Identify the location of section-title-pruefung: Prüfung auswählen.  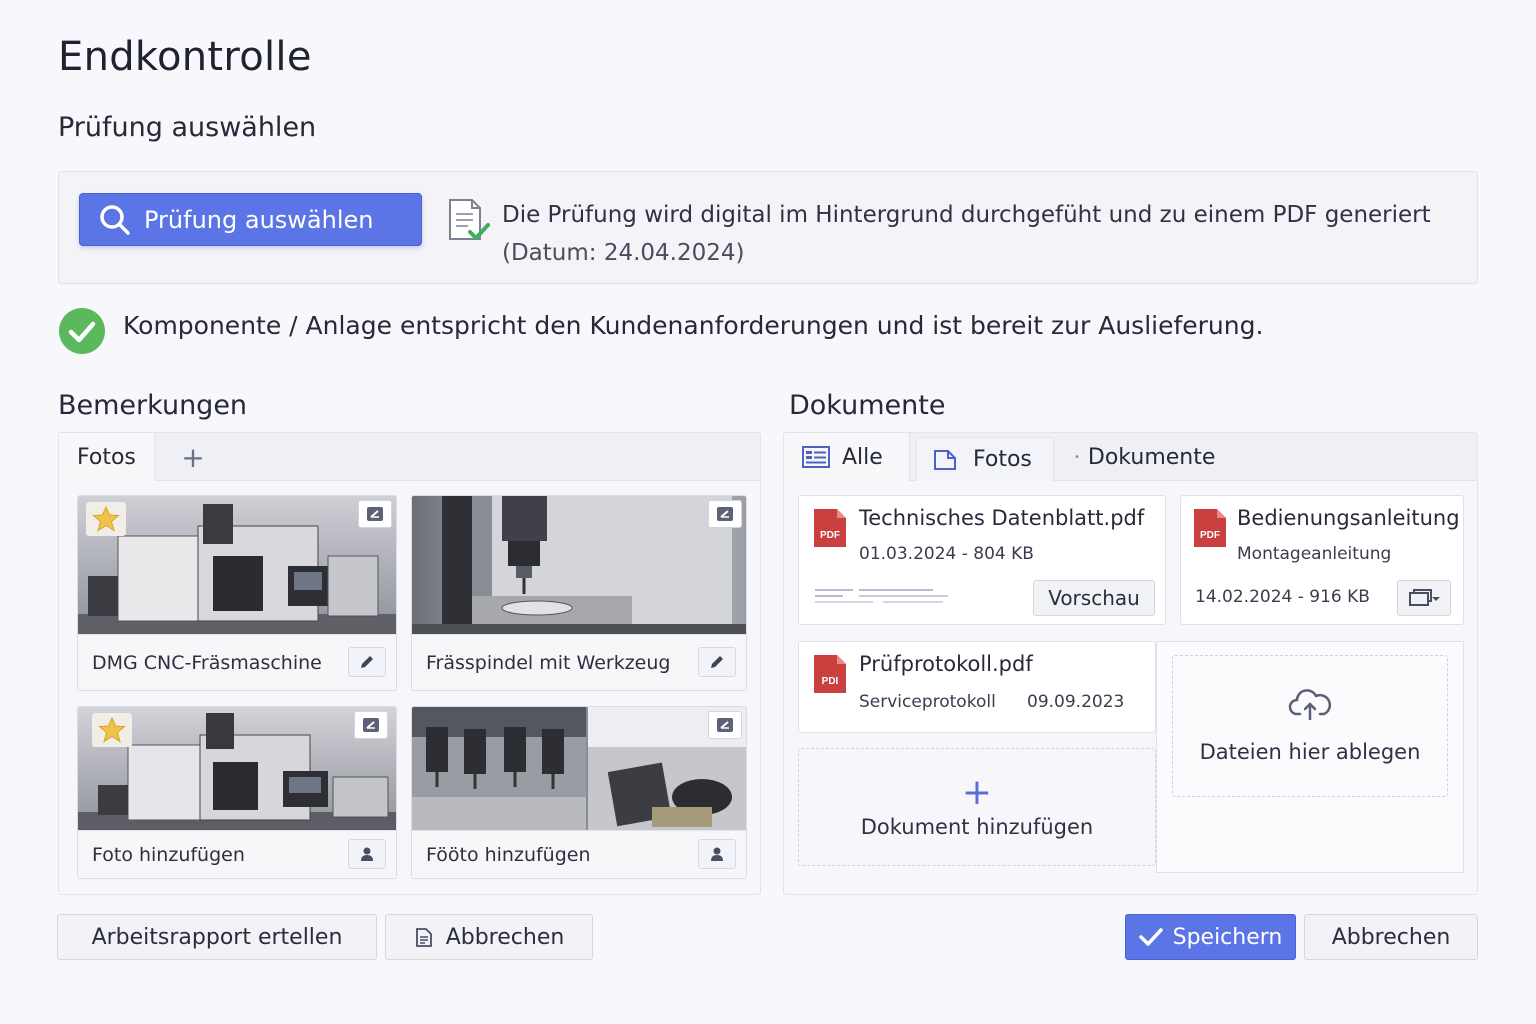
(187, 127).